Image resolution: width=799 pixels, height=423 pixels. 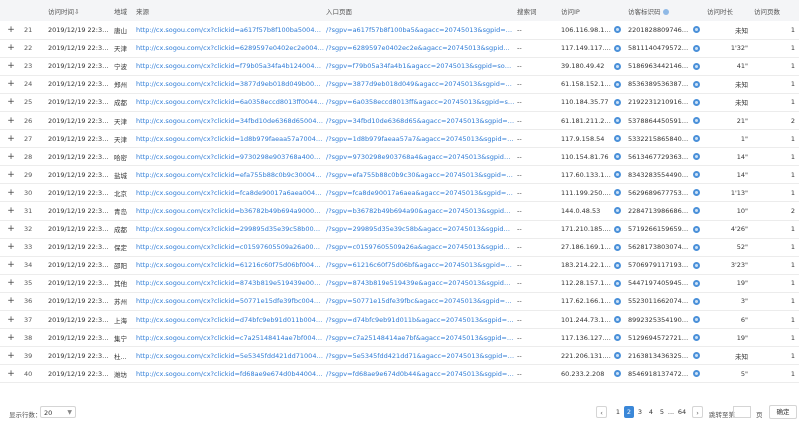 What do you see at coordinates (618, 412) in the screenshot?
I see `page-button-1: 1` at bounding box center [618, 412].